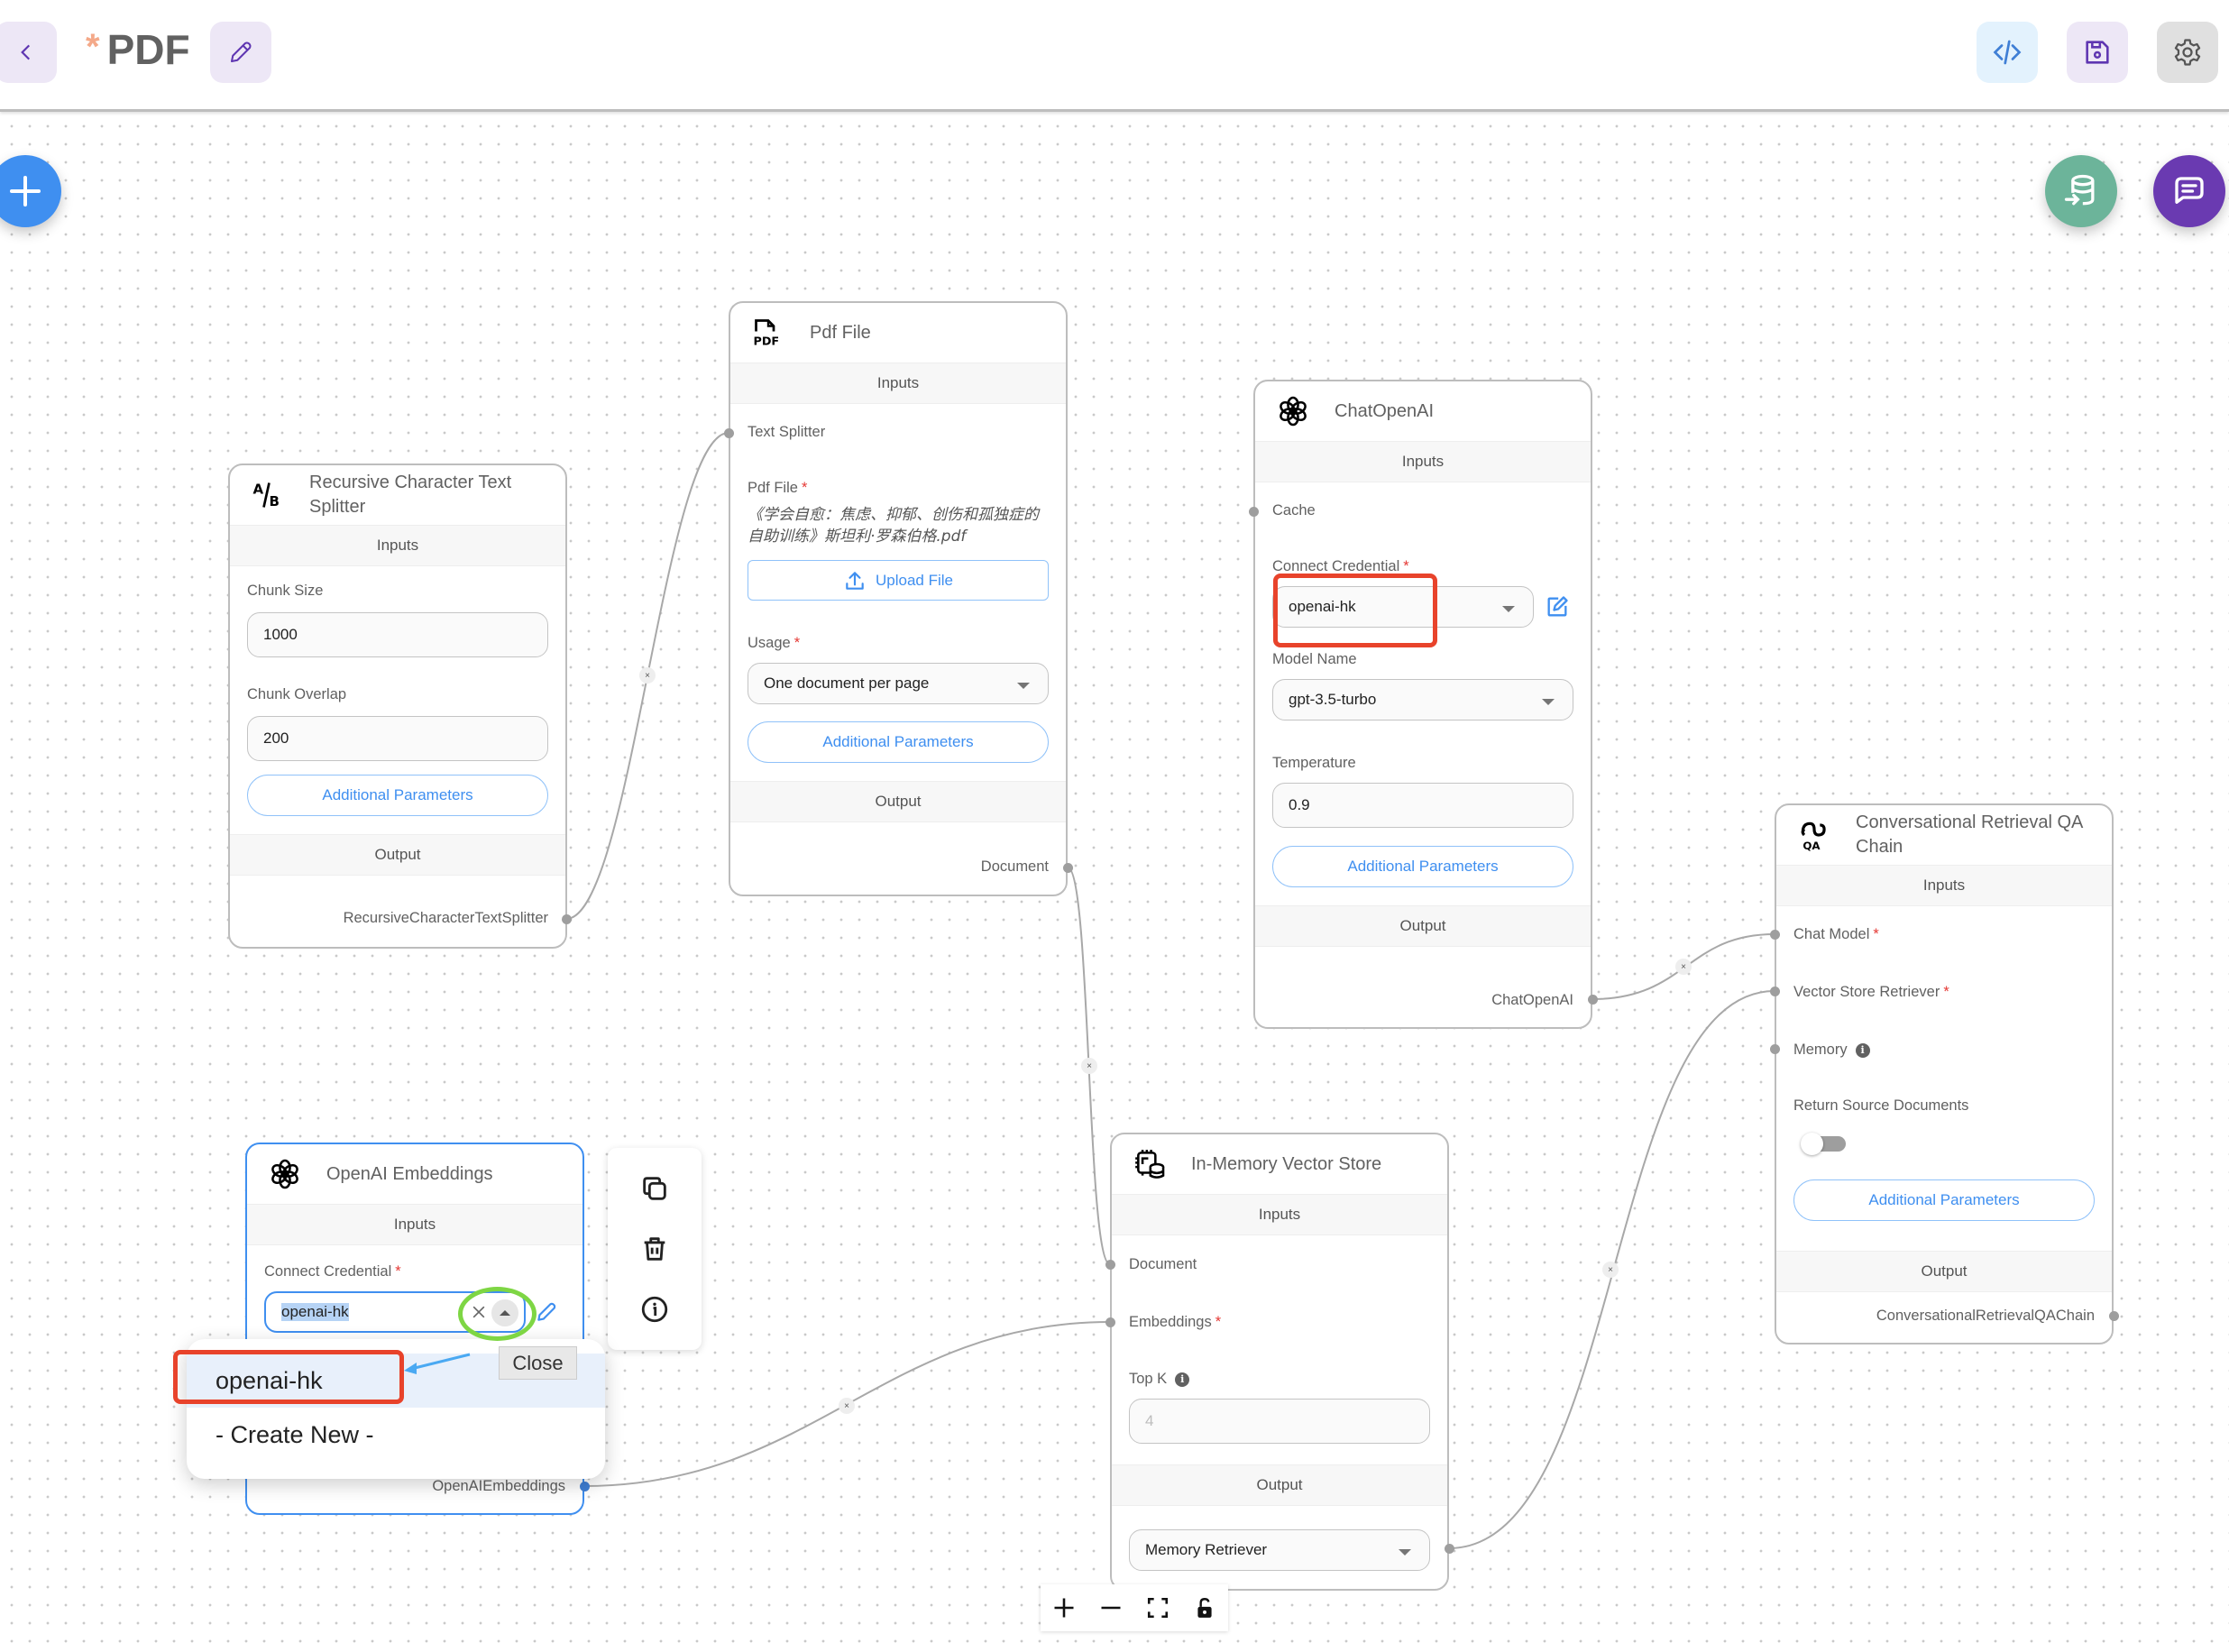 This screenshot has height=1652, width=2229. What do you see at coordinates (1775, 935) in the screenshot?
I see `input-handle-chat-model` at bounding box center [1775, 935].